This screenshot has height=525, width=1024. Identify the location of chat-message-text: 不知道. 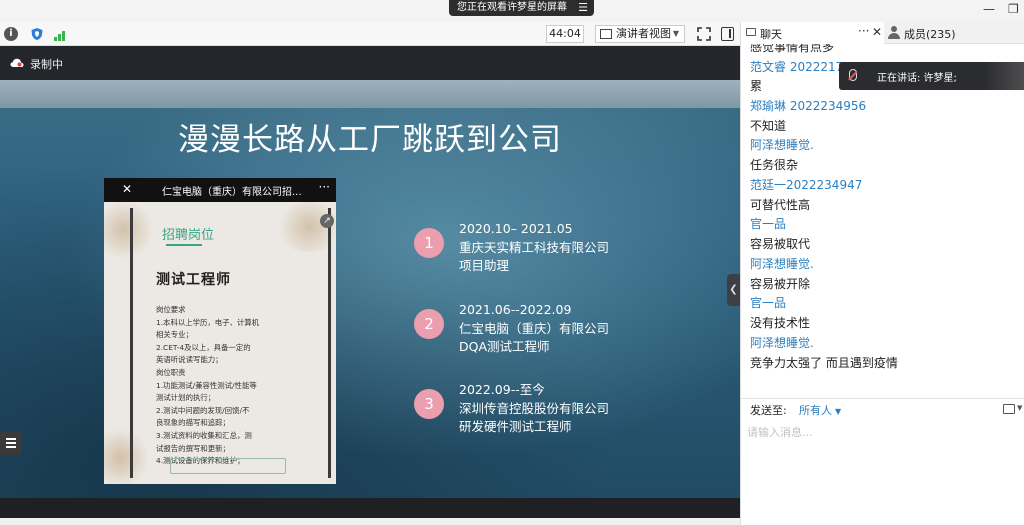
(768, 126).